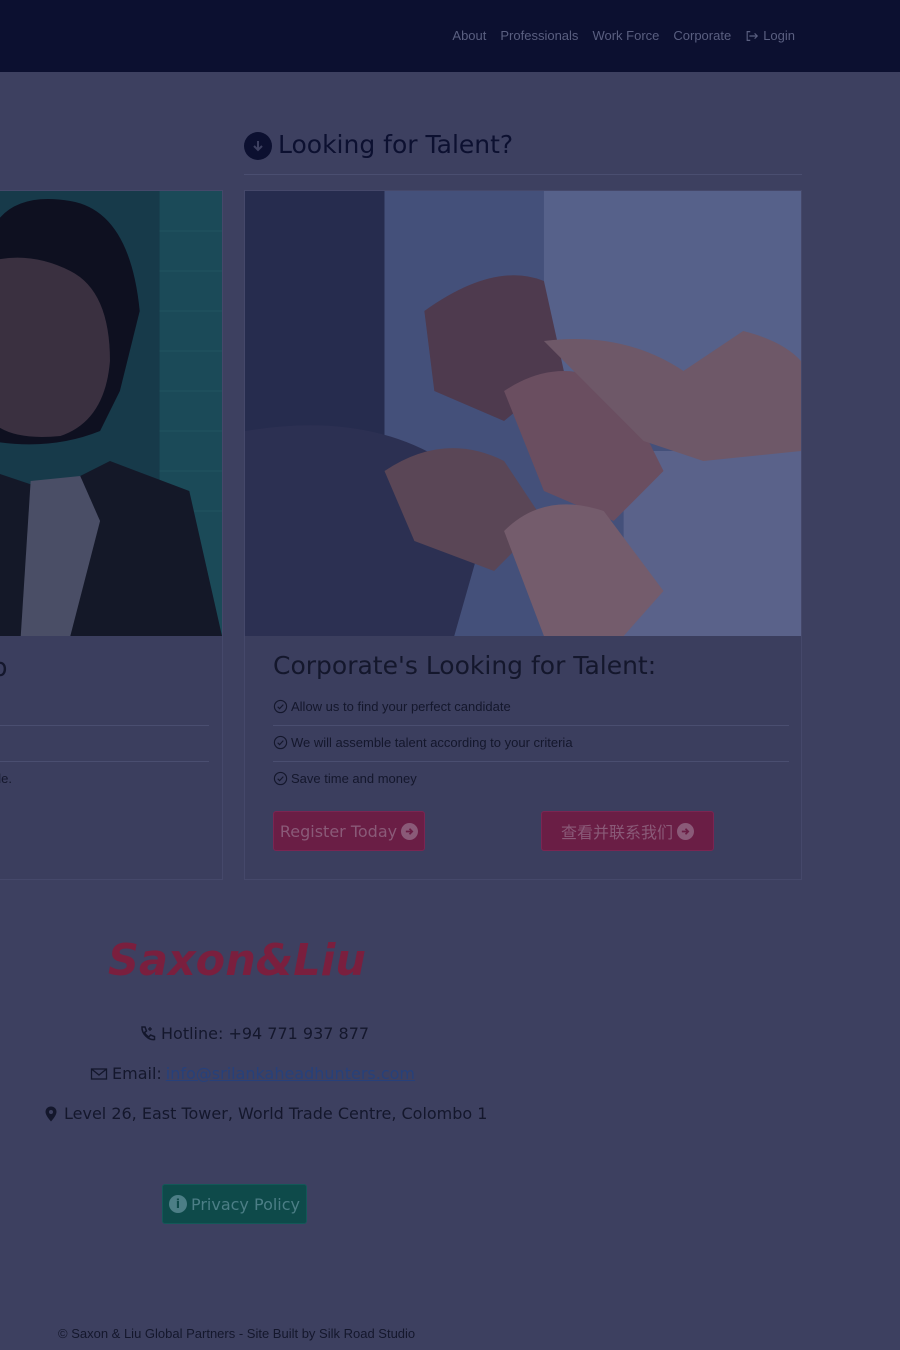 The height and width of the screenshot is (1350, 900). Describe the element at coordinates (401, 706) in the screenshot. I see `feature-text: Allow us to find your perfect candidate` at that location.